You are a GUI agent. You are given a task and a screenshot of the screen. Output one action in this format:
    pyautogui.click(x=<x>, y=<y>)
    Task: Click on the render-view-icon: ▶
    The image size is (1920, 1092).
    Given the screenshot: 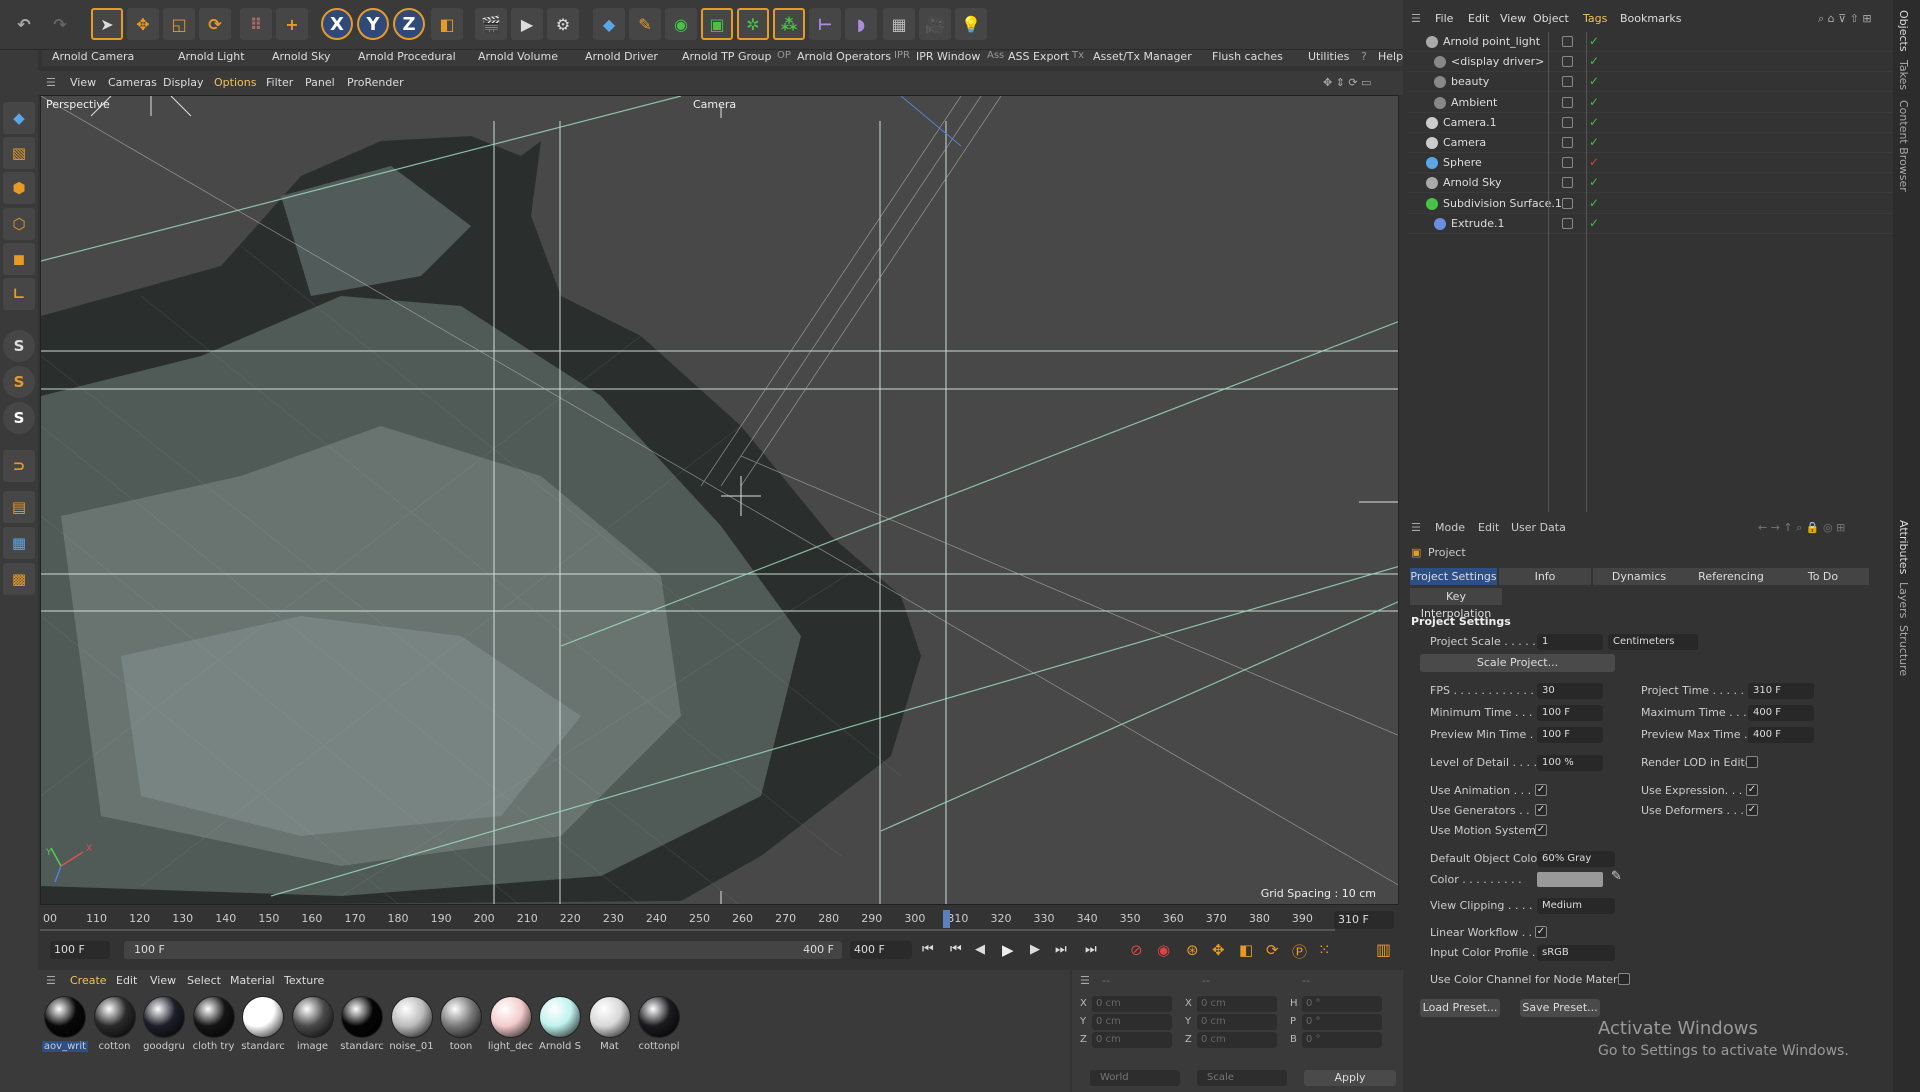 What is the action you would take?
    pyautogui.click(x=527, y=24)
    